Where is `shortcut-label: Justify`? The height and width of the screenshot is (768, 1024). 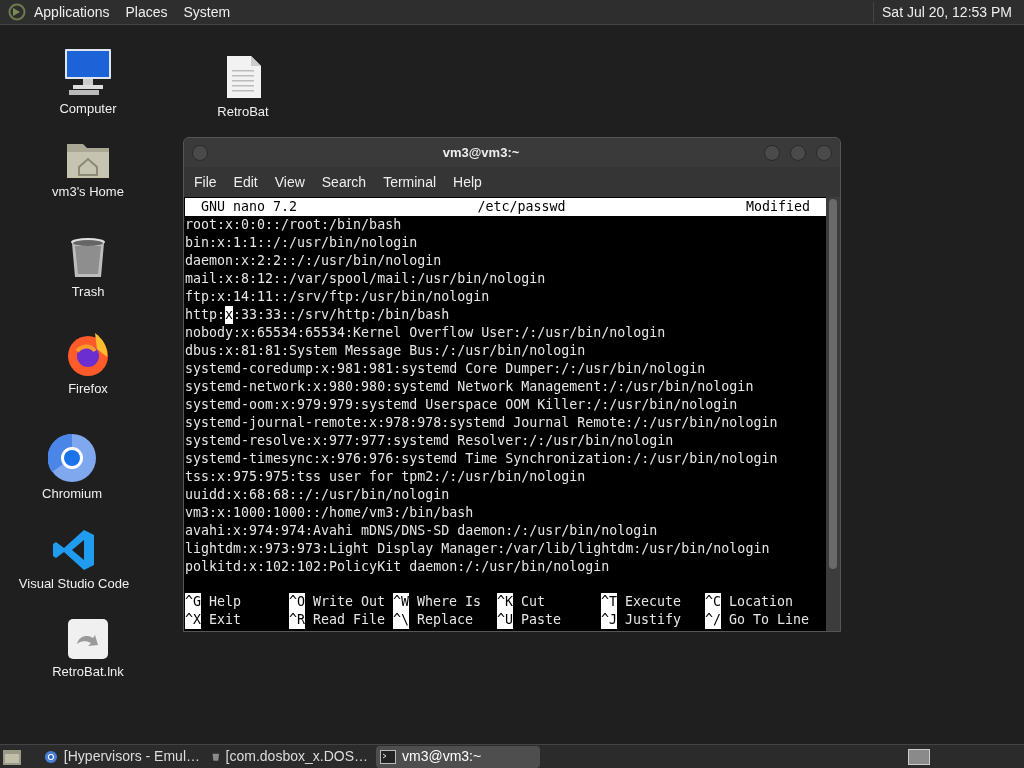
shortcut-label: Justify is located at coordinates (653, 620).